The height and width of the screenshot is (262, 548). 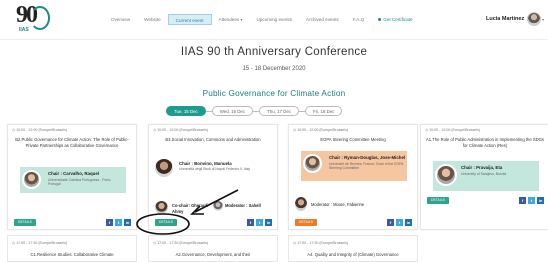 What do you see at coordinates (367, 157) in the screenshot?
I see `chair-name: Chair : Ryman-Douglas, Jose-Michel` at bounding box center [367, 157].